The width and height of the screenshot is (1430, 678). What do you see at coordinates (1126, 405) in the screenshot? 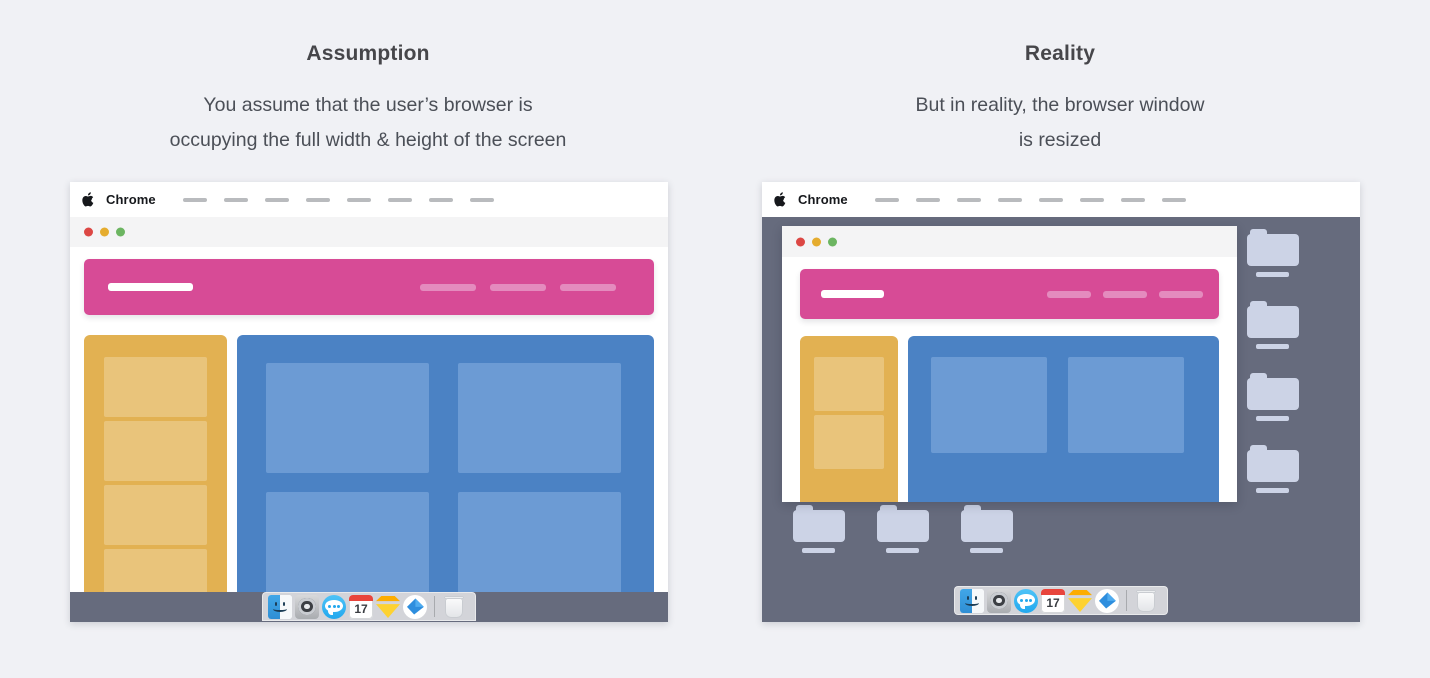
I see `content-card-2-right` at bounding box center [1126, 405].